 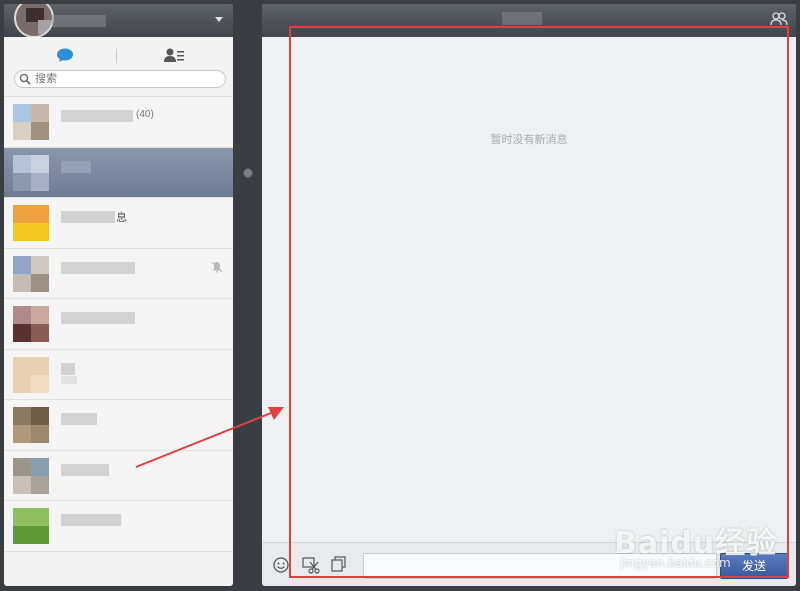 What do you see at coordinates (174, 55) in the screenshot?
I see `contacts-icon` at bounding box center [174, 55].